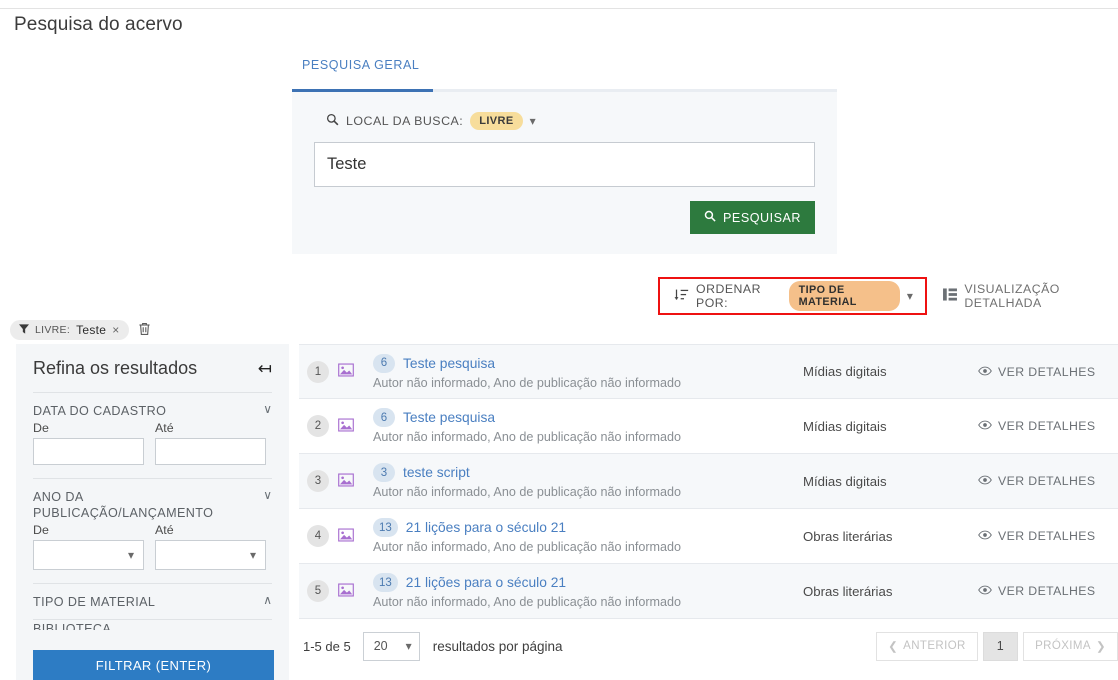 The height and width of the screenshot is (680, 1118). Describe the element at coordinates (164, 530) in the screenshot. I see `year-to-label: Até` at that location.